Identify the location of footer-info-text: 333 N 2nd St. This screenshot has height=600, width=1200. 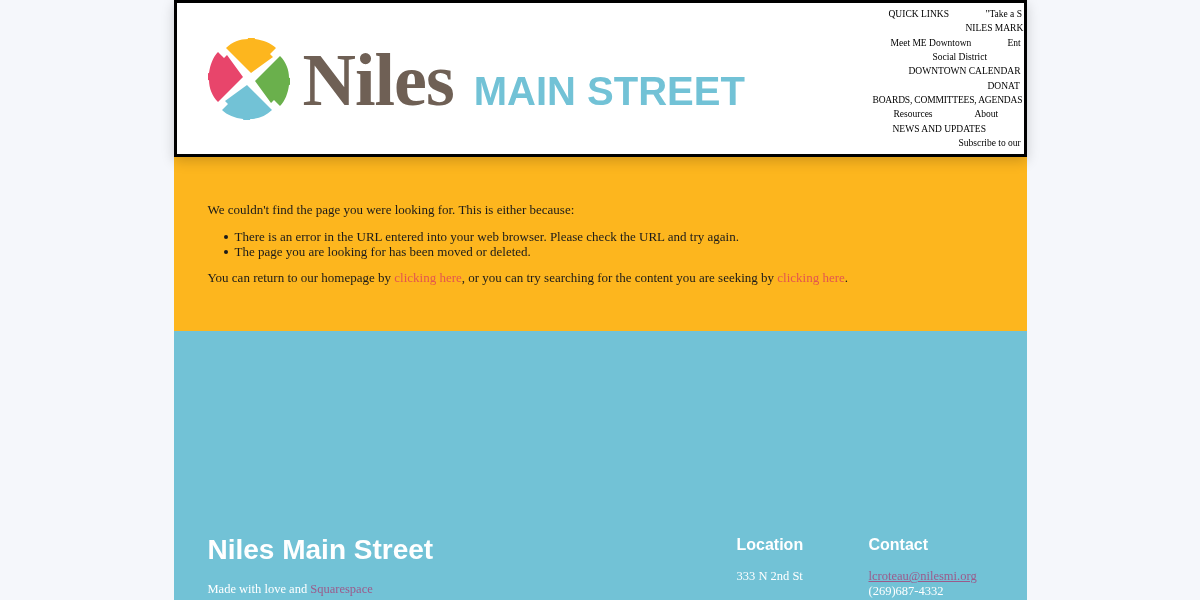
(769, 576).